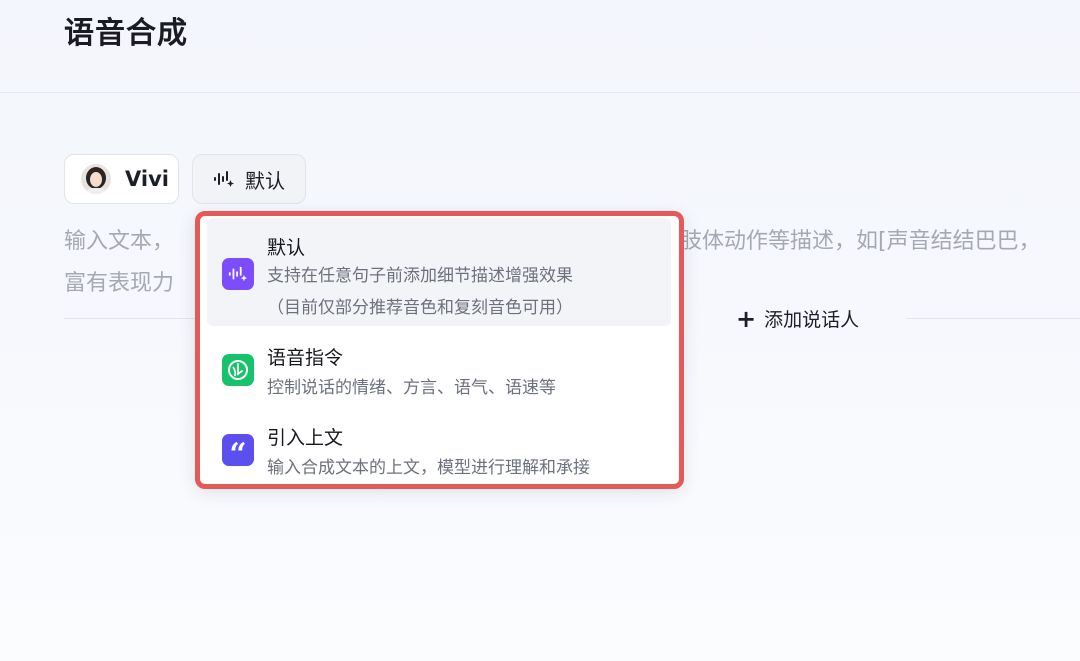  I want to click on voice-name: Vivi, so click(147, 179).